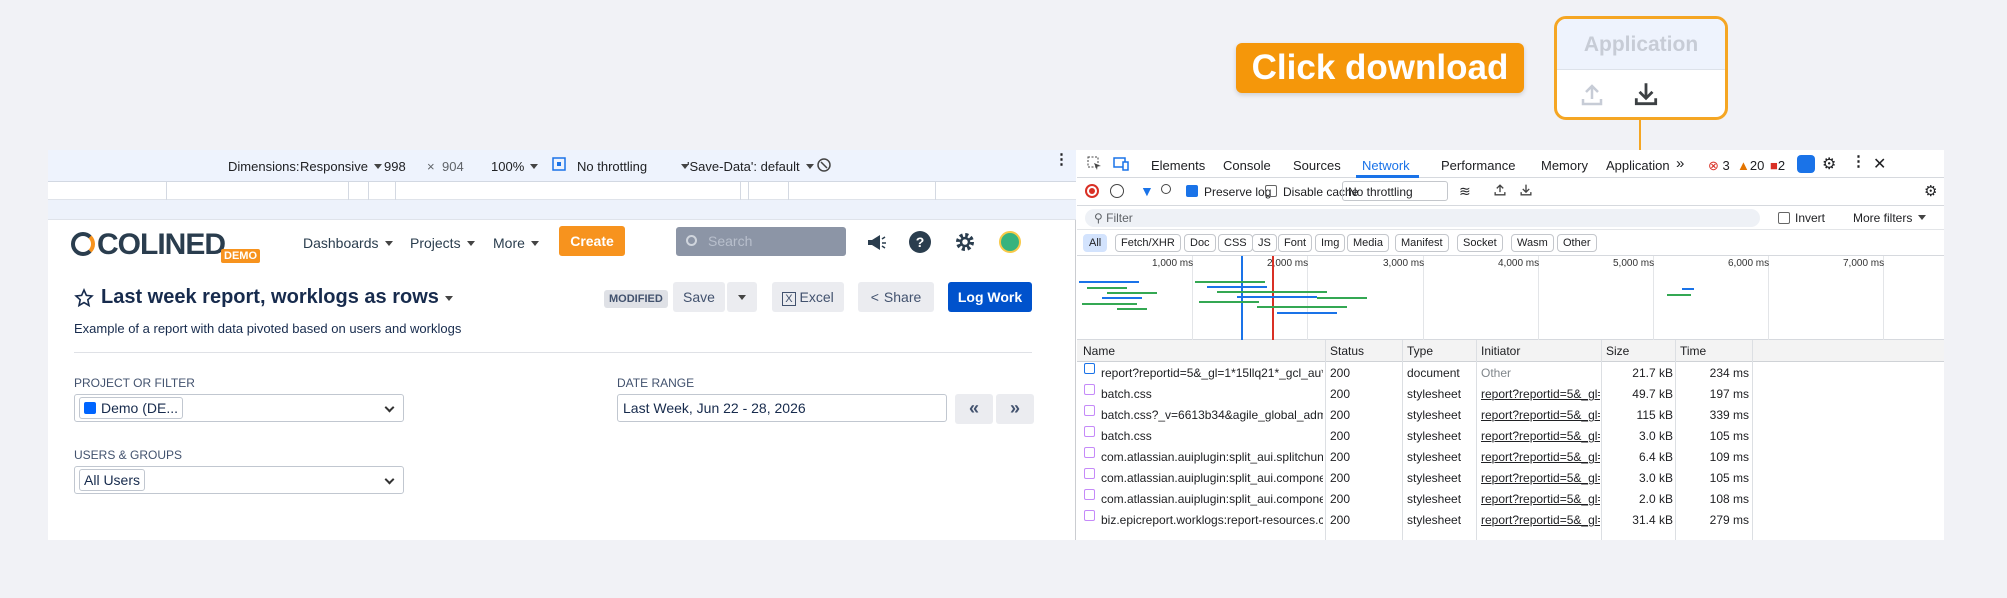 Image resolution: width=2007 pixels, height=598 pixels. Describe the element at coordinates (1010, 242) in the screenshot. I see `user-avatar` at that location.